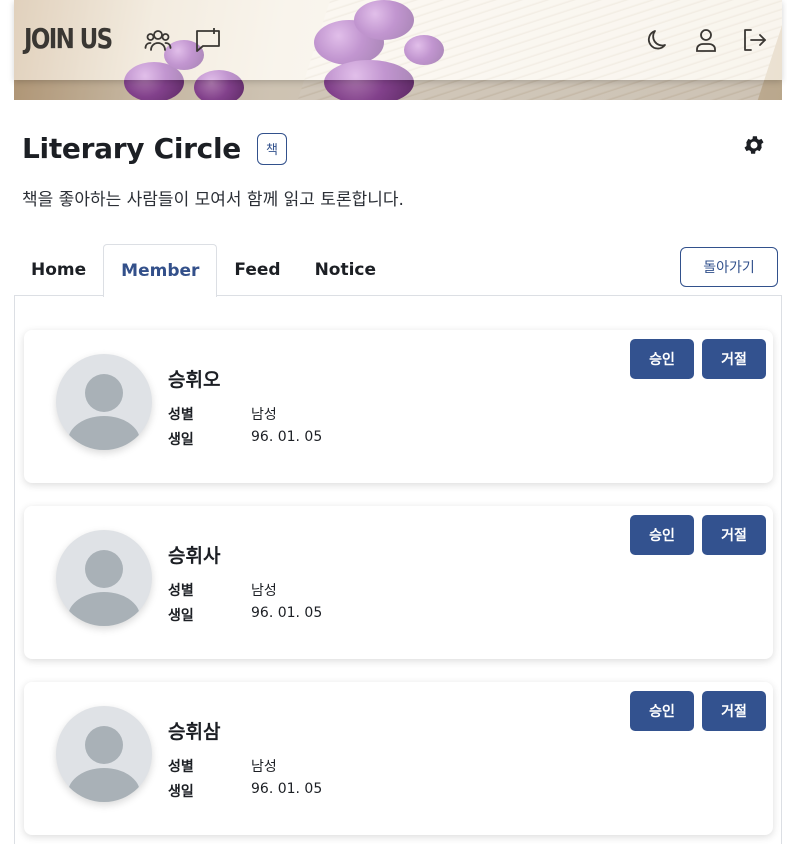 This screenshot has height=844, width=787. What do you see at coordinates (257, 270) in the screenshot?
I see `tab-feed: Feed` at bounding box center [257, 270].